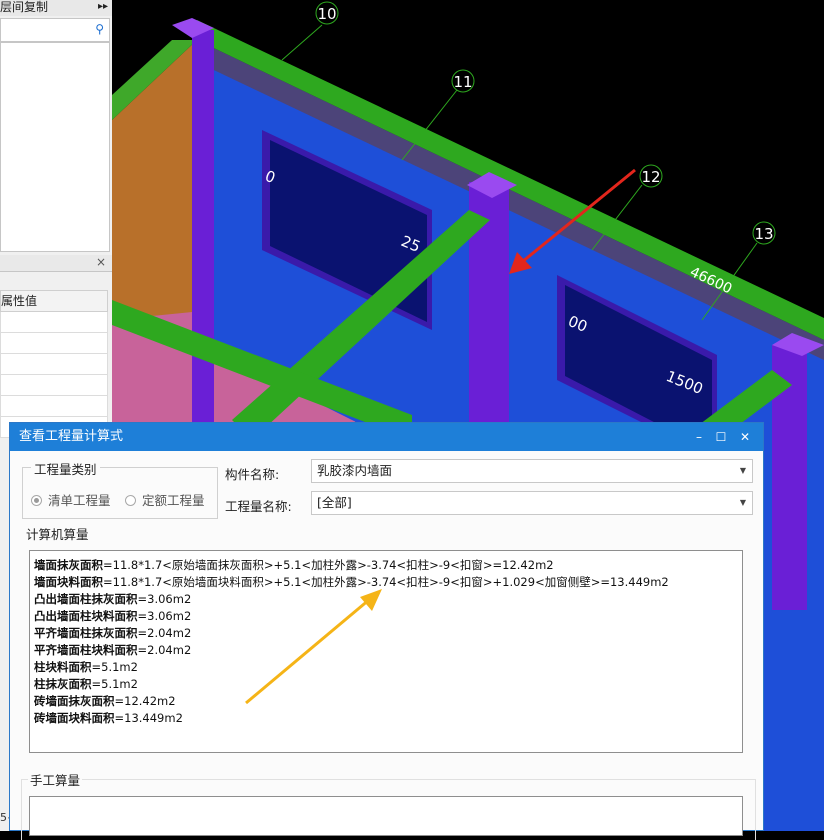  I want to click on grid-header: 属性值, so click(54, 301).